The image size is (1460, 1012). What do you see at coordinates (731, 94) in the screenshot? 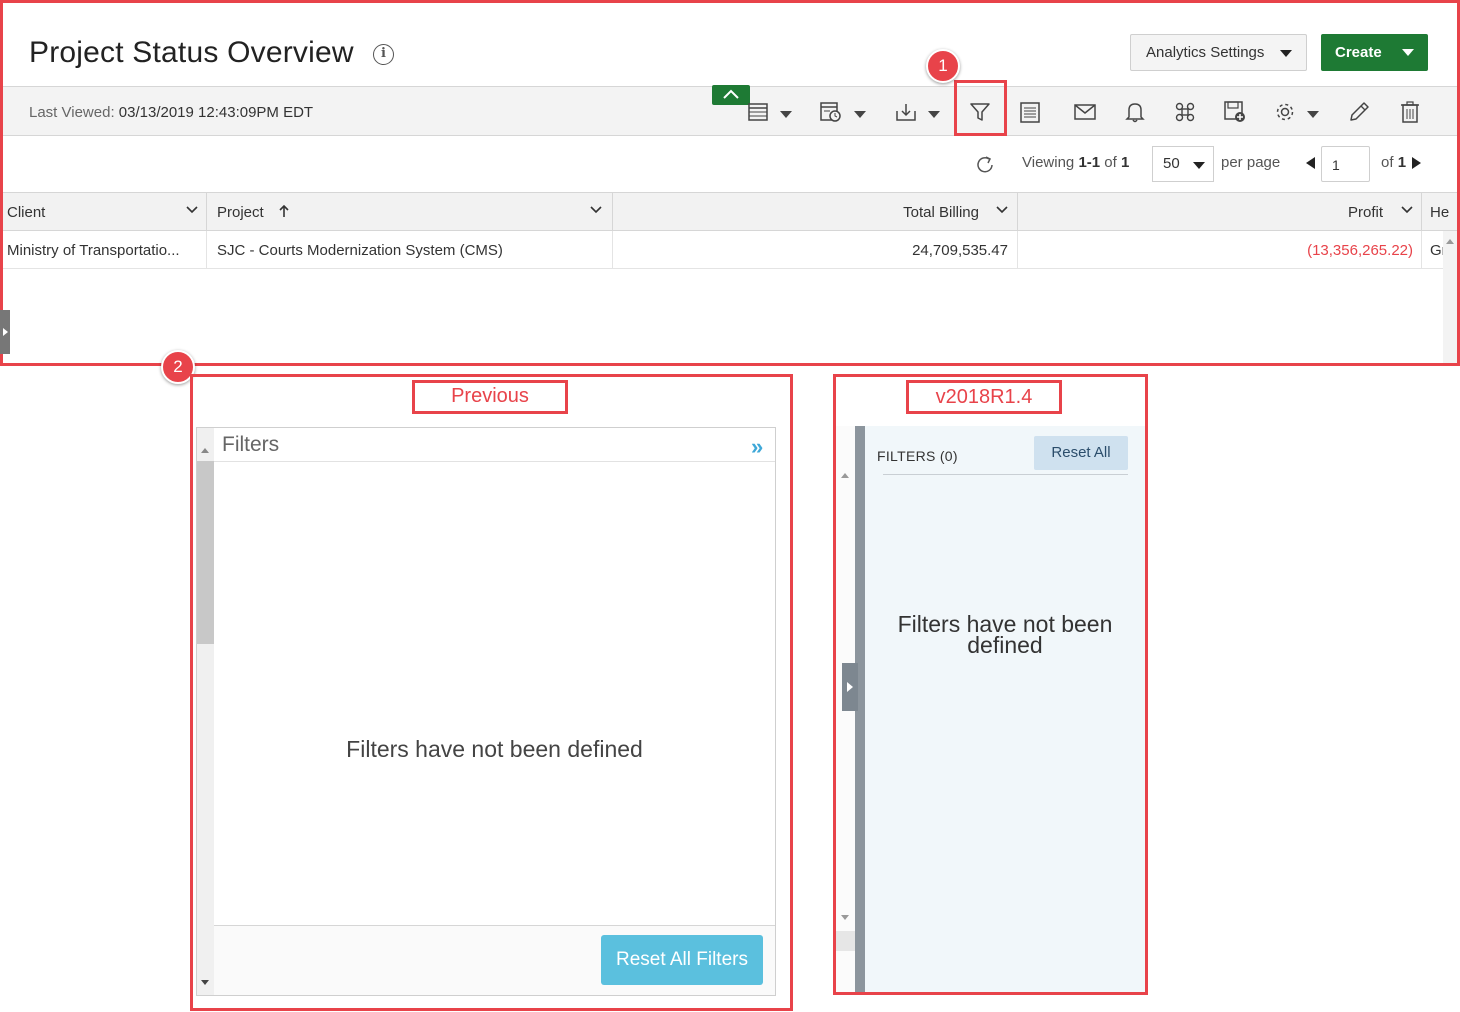
I see `chevron-up-icon` at bounding box center [731, 94].